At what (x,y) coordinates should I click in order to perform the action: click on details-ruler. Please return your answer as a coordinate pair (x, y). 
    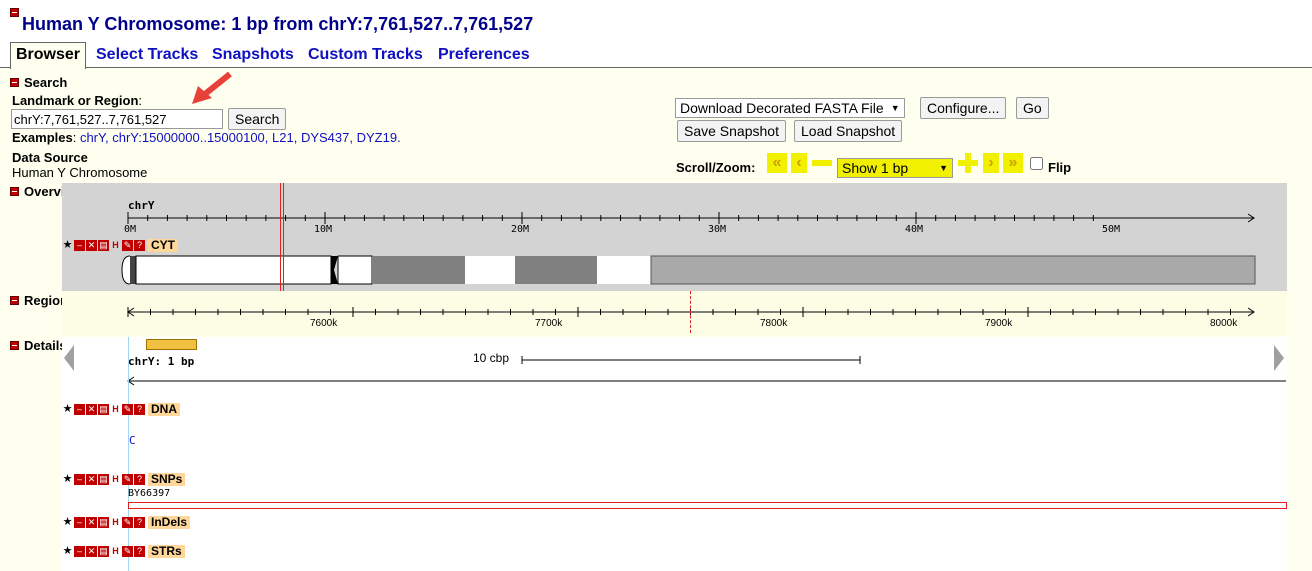
    Looking at the image, I should click on (706, 381).